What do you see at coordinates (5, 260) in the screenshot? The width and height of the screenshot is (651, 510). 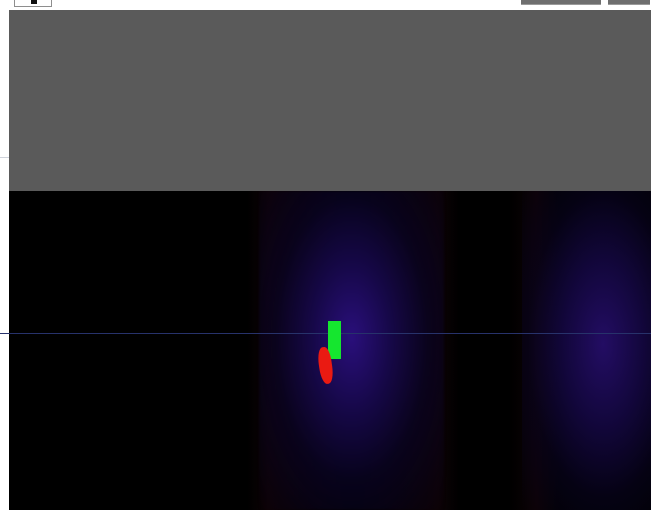 I see `left-margin` at bounding box center [5, 260].